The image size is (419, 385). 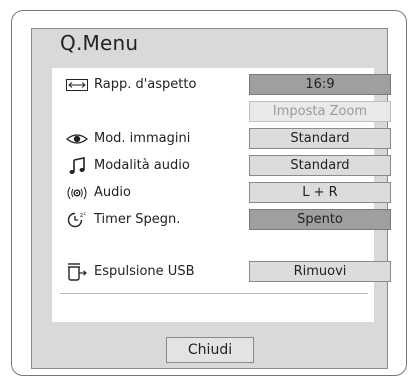 What do you see at coordinates (77, 272) in the screenshot?
I see `usb-eject-icon` at bounding box center [77, 272].